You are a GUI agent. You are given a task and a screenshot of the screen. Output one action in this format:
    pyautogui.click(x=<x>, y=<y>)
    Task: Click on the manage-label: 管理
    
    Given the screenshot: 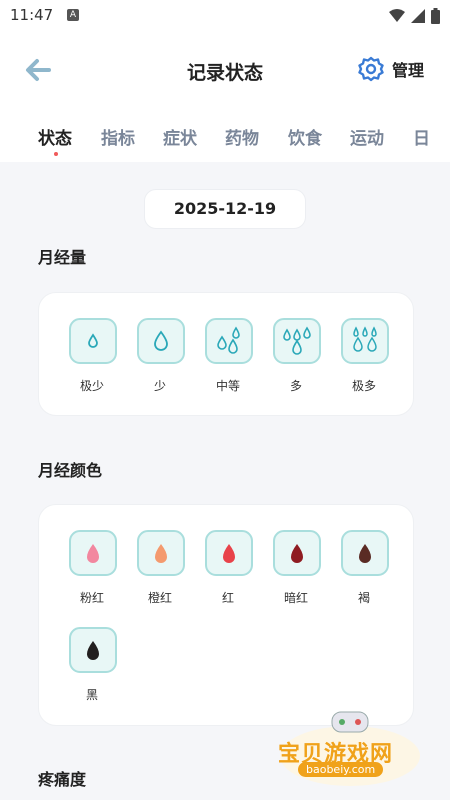 What is the action you would take?
    pyautogui.click(x=407, y=70)
    